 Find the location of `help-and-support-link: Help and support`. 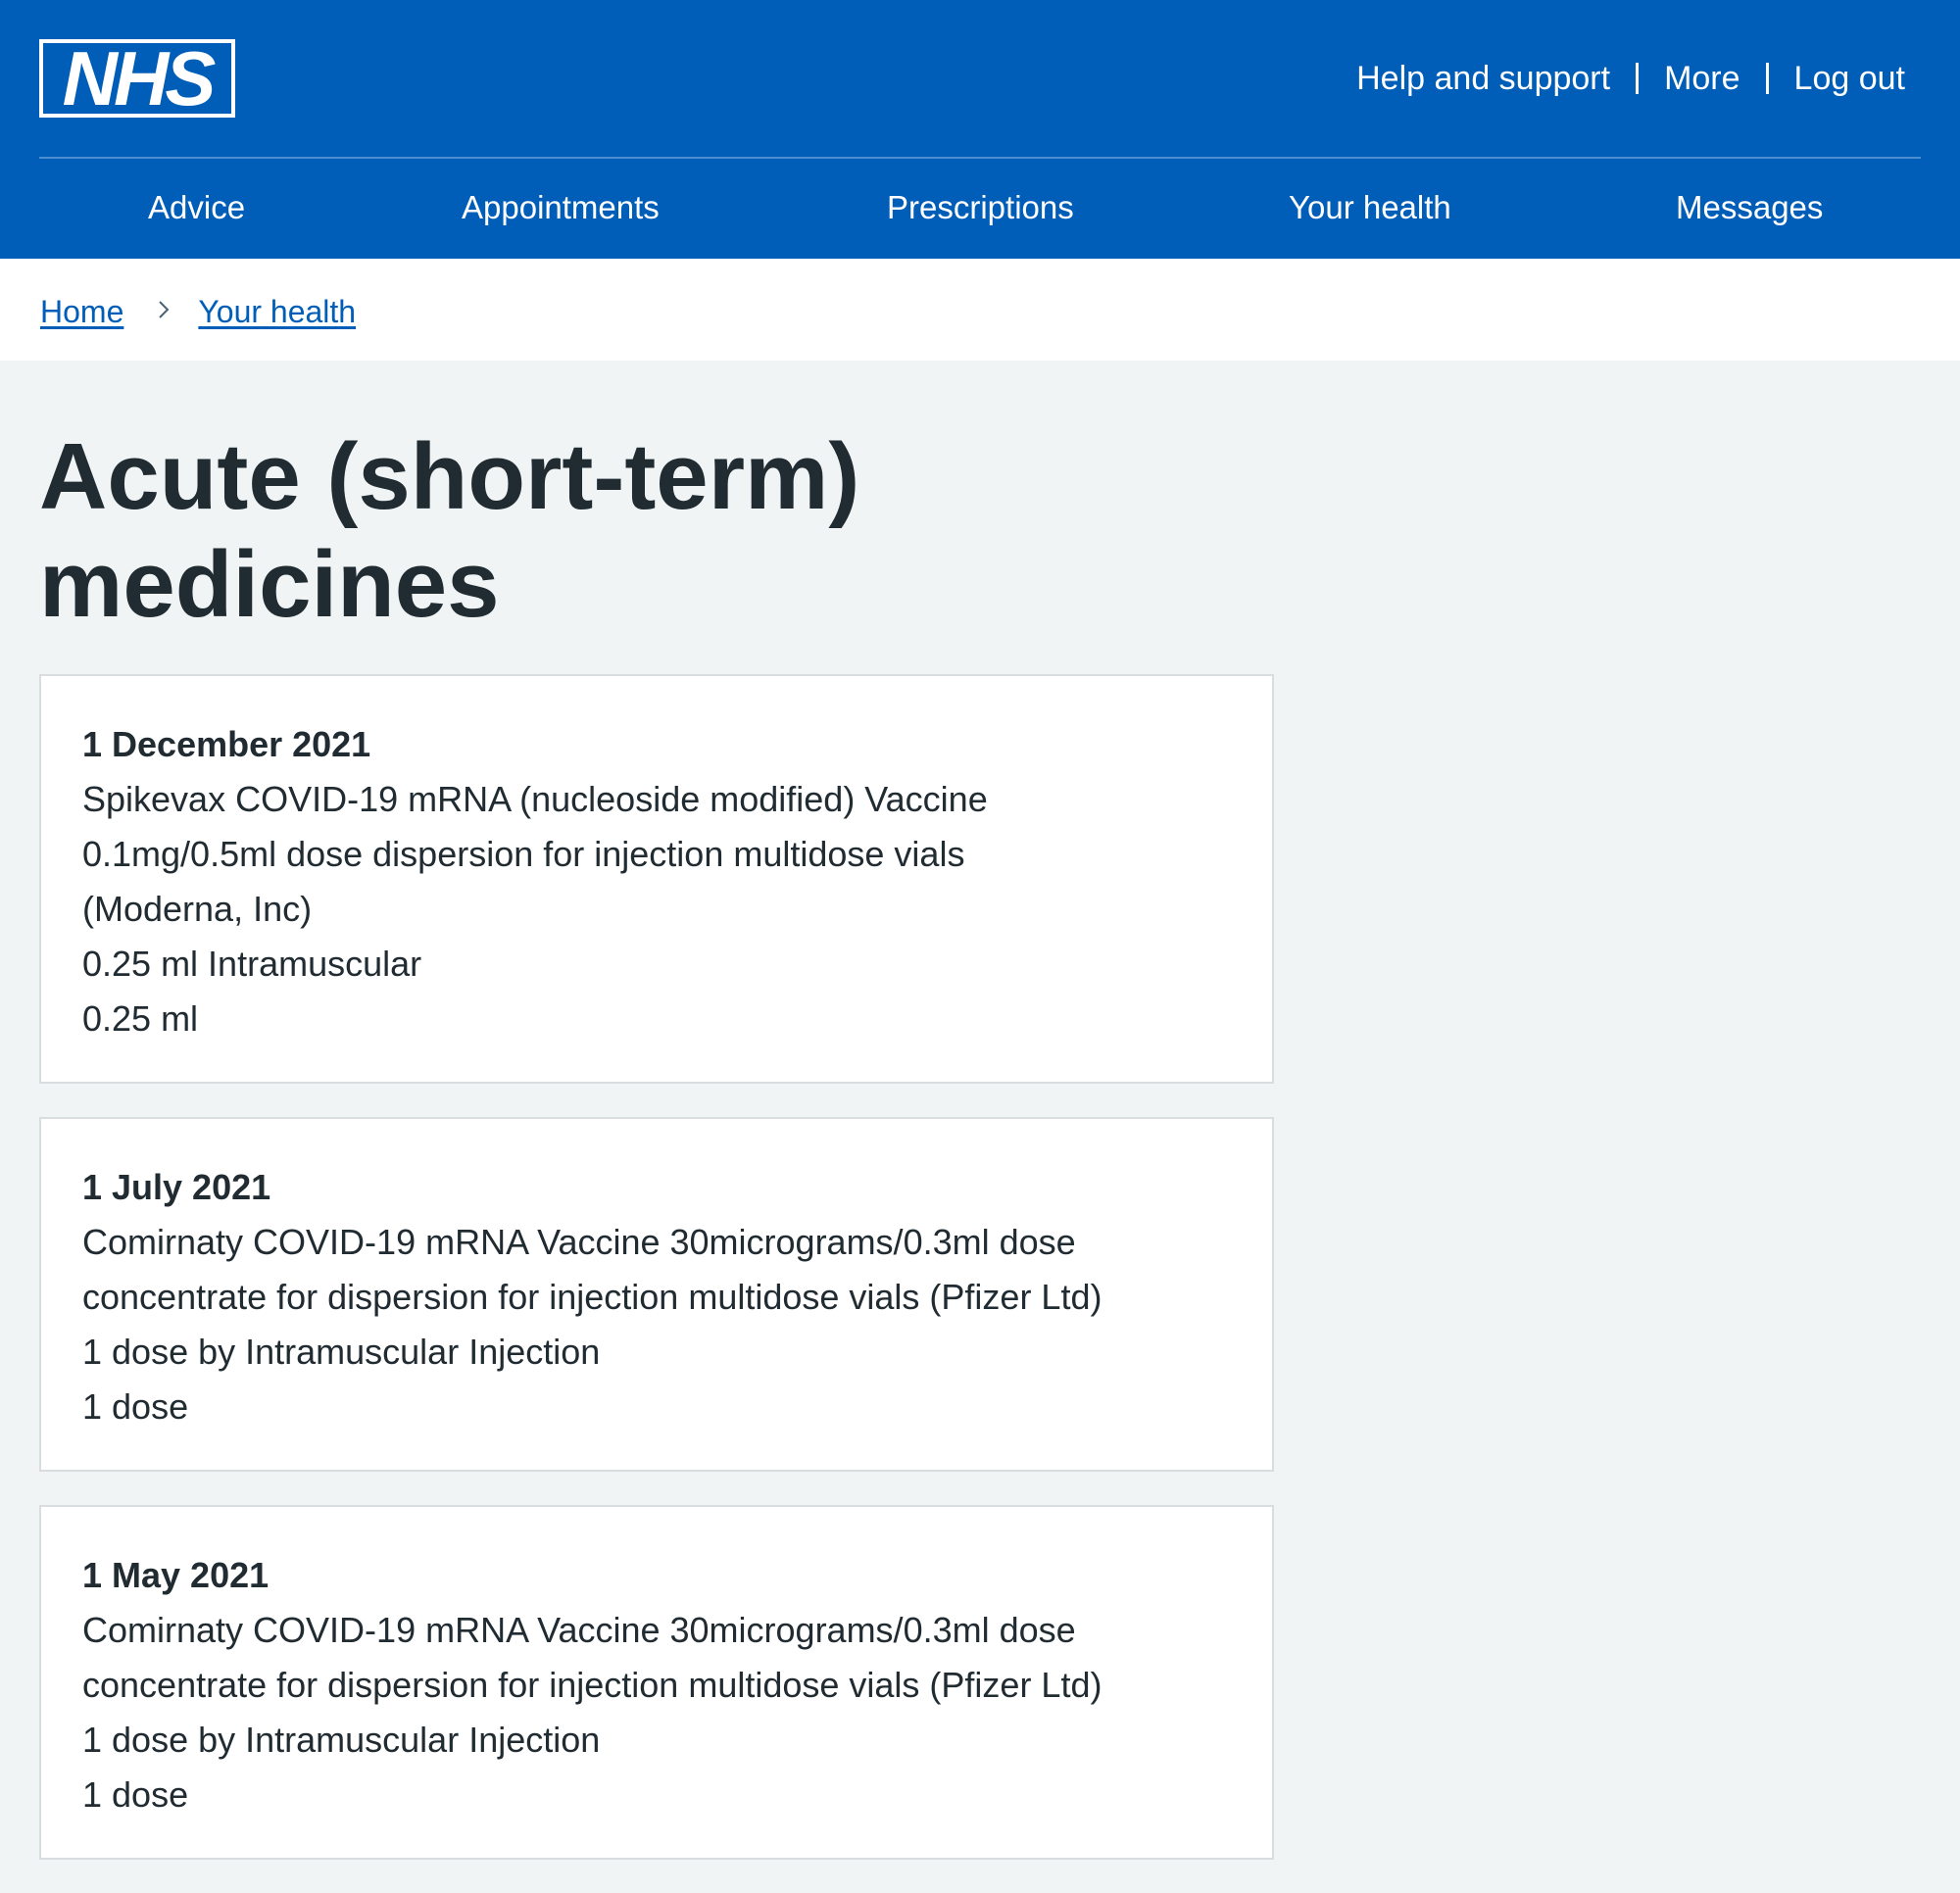

help-and-support-link: Help and support is located at coordinates (1483, 79).